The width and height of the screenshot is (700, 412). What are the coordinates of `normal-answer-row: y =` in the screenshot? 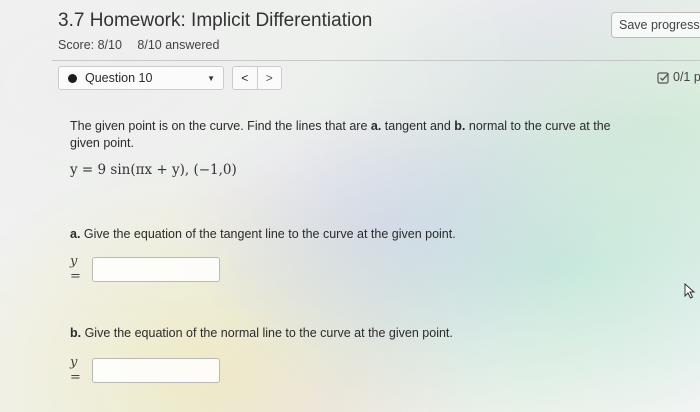 It's located at (145, 370).